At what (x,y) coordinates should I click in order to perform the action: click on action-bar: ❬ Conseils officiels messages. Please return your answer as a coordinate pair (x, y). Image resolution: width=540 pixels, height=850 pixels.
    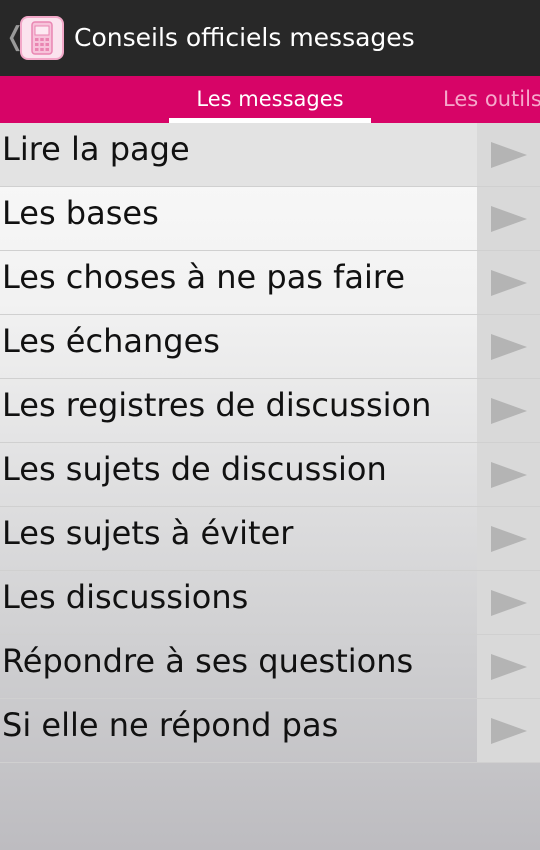
    Looking at the image, I should click on (270, 38).